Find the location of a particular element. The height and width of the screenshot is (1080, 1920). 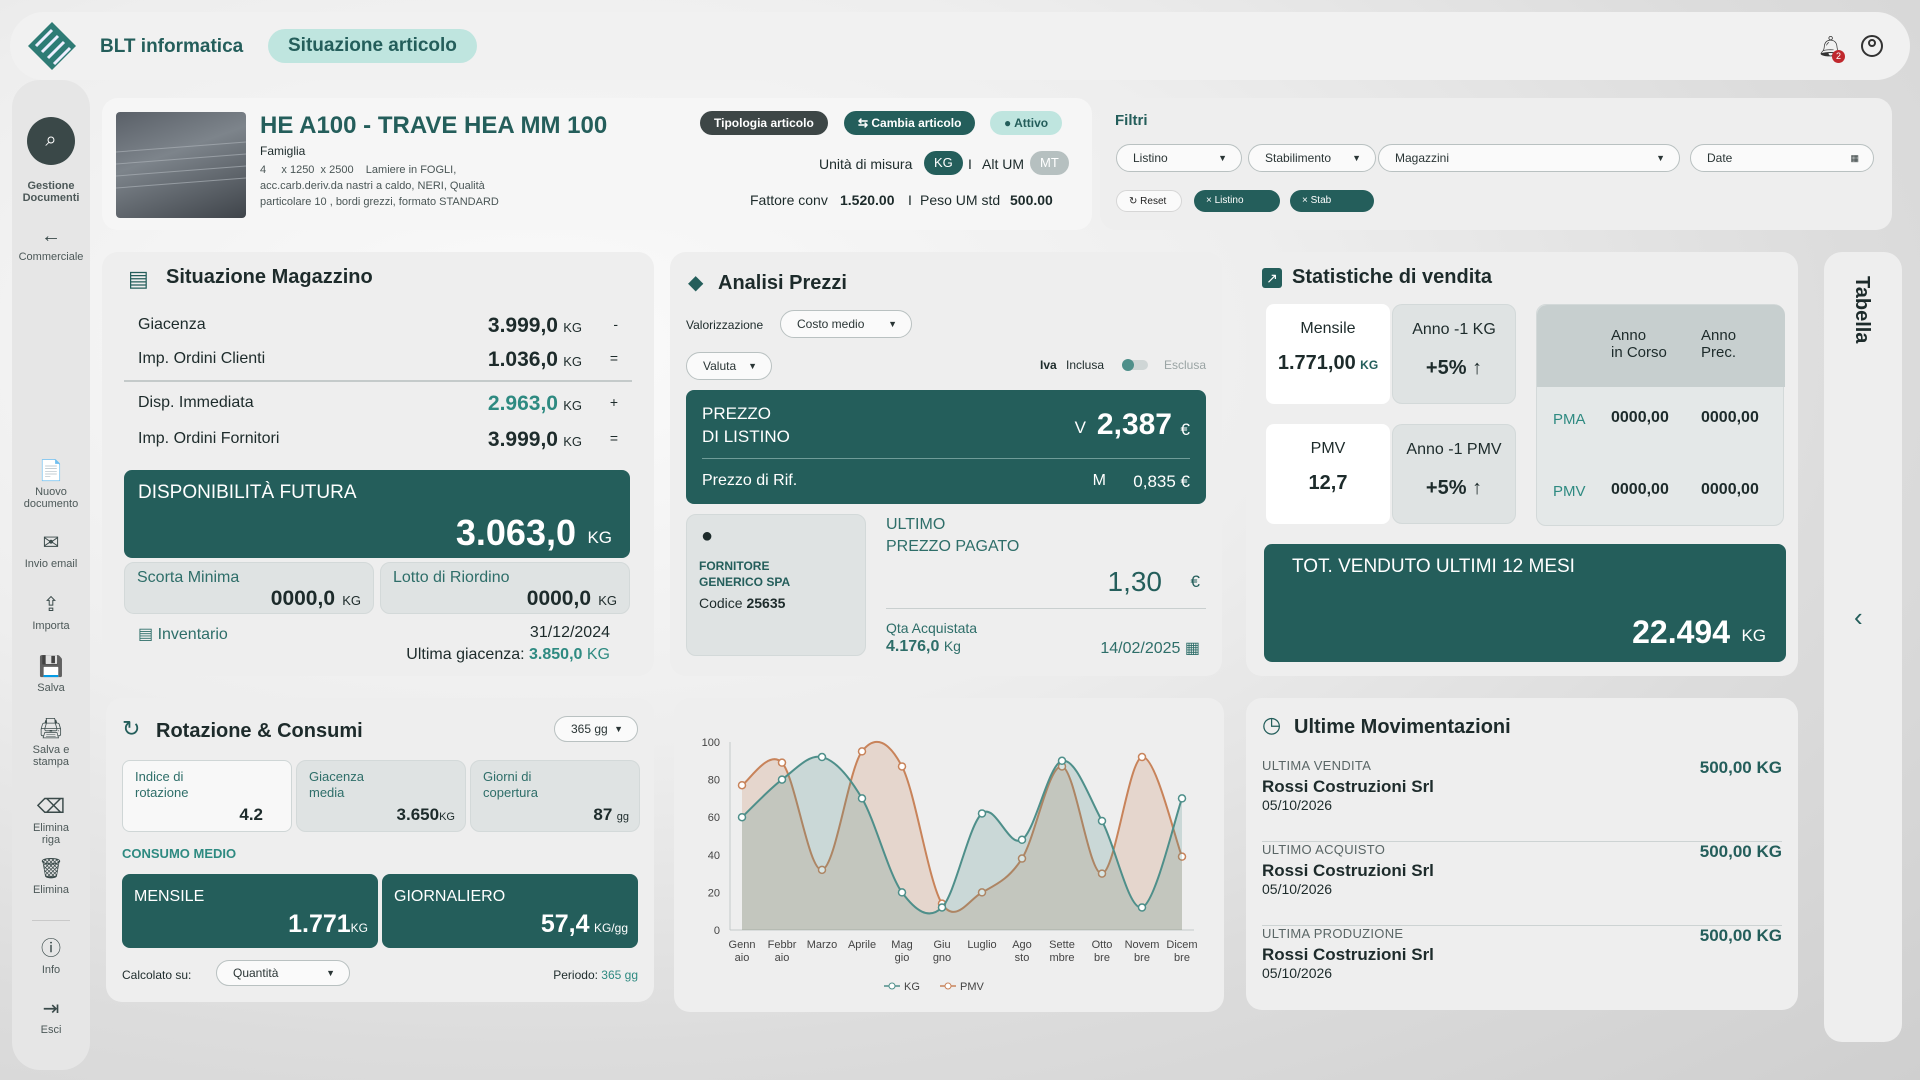

movimentazione-date: 05/10/2026 is located at coordinates (1297, 805).